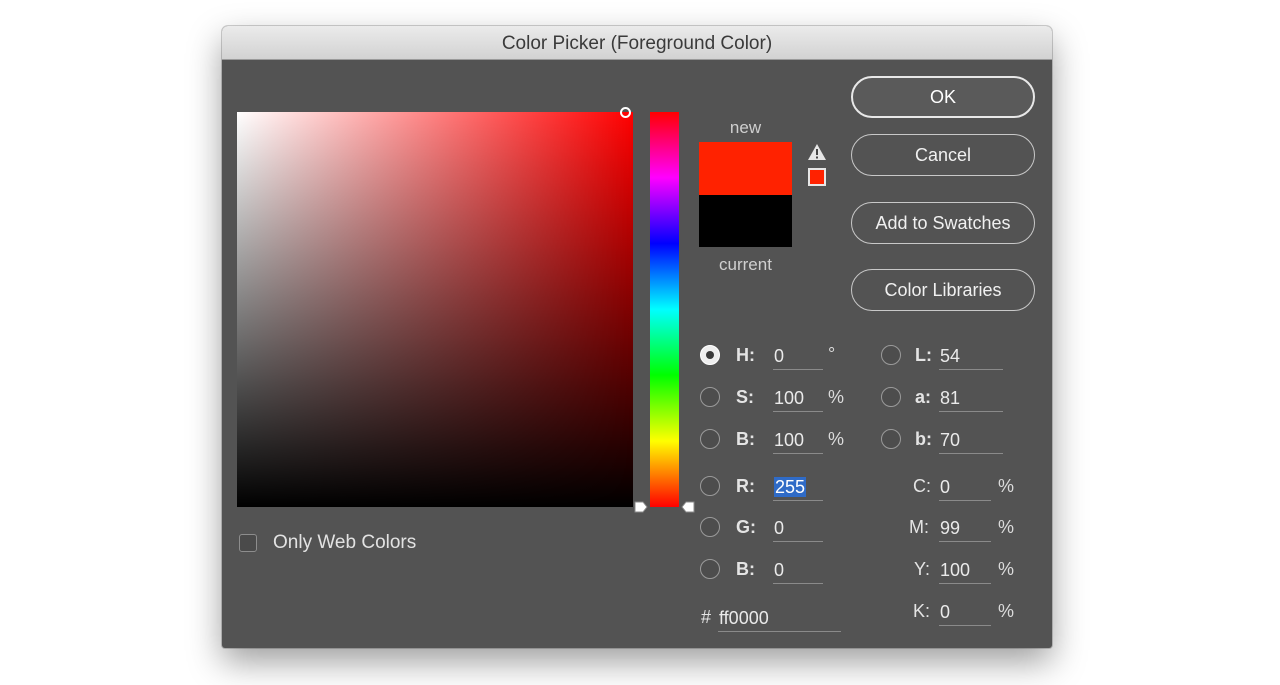 The height and width of the screenshot is (685, 1280). What do you see at coordinates (832, 354) in the screenshot?
I see `hue-unit: °` at bounding box center [832, 354].